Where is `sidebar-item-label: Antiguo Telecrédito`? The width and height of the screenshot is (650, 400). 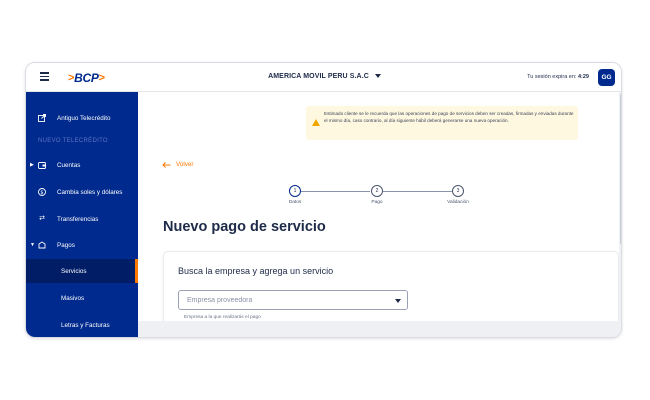 sidebar-item-label: Antiguo Telecrédito is located at coordinates (84, 118).